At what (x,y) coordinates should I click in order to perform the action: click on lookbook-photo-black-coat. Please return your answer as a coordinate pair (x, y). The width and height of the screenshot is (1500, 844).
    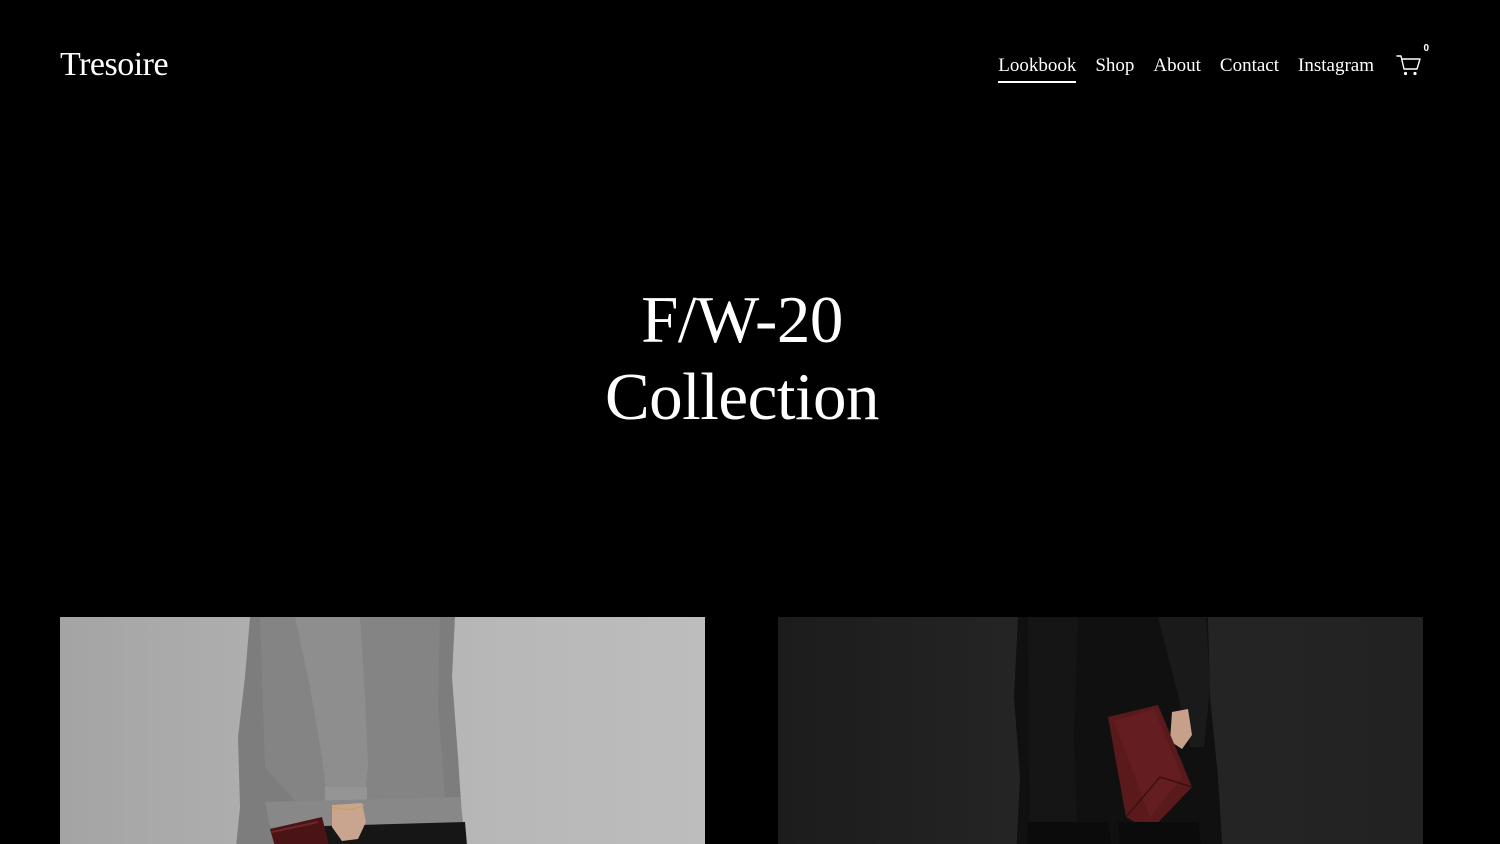
    Looking at the image, I should click on (1100, 730).